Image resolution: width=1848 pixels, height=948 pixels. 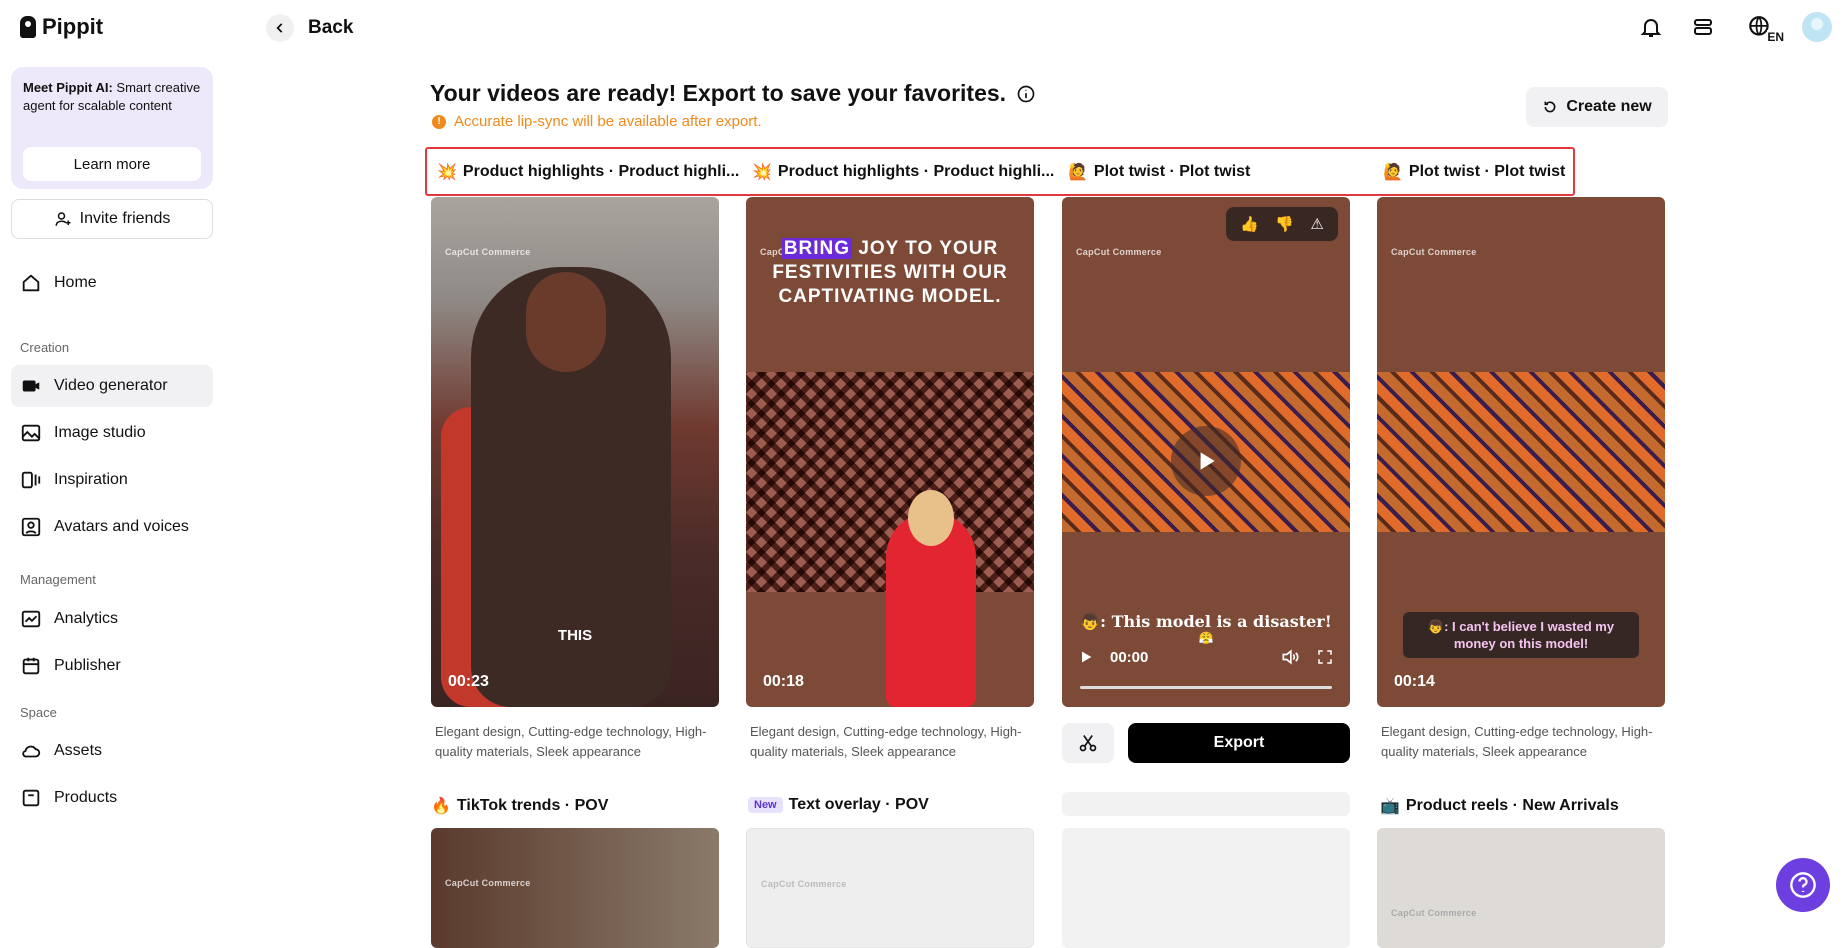 I want to click on language-selector: EN, so click(x=1762, y=28).